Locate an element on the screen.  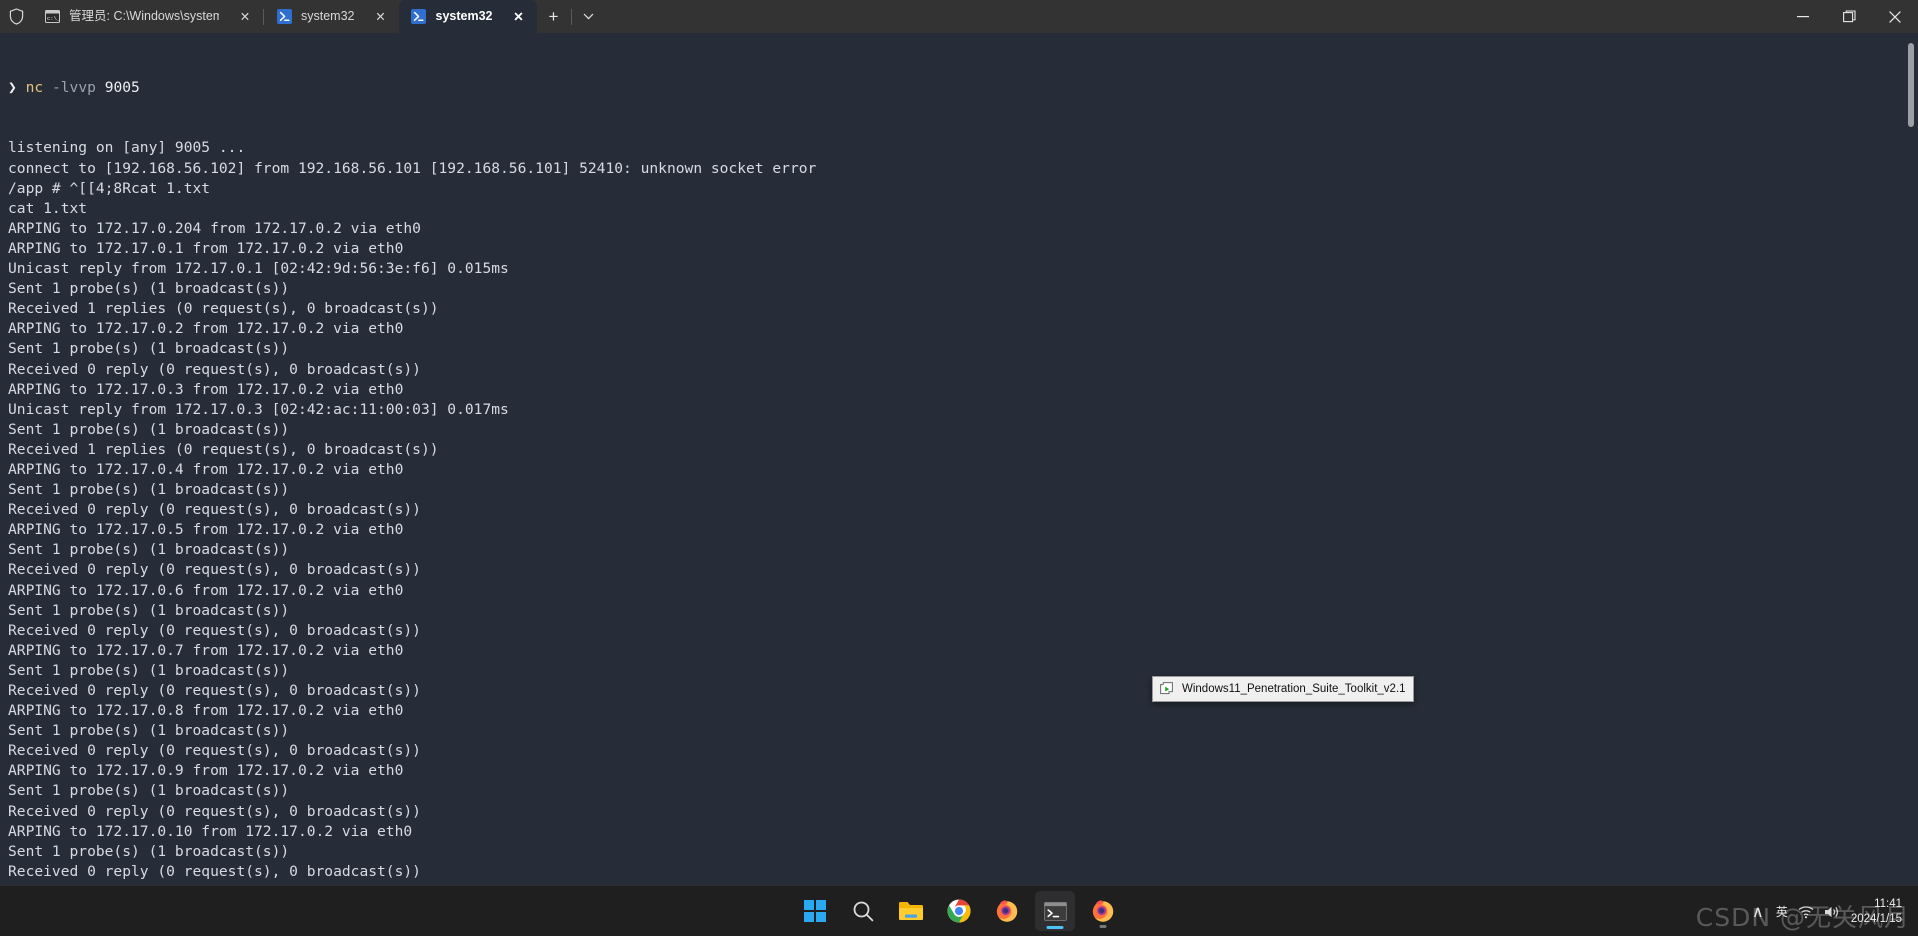
tab-system32-1: system32 ✕ is located at coordinates (331, 16).